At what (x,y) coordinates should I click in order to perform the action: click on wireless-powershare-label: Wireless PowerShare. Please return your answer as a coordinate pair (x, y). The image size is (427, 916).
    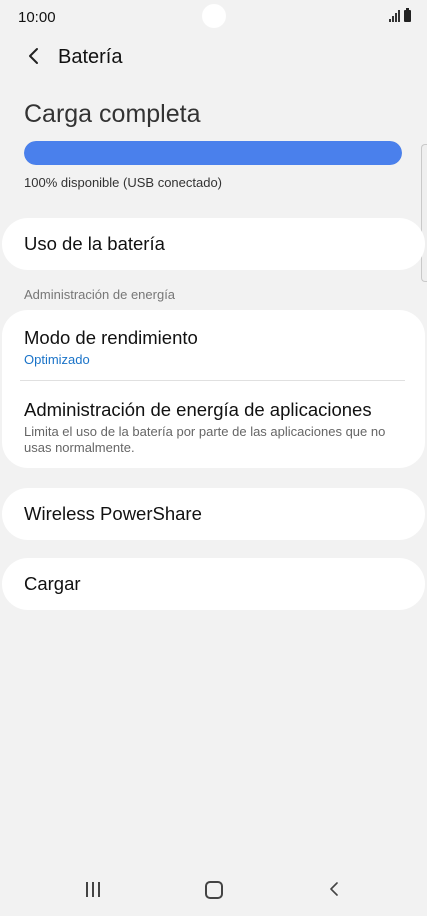
    Looking at the image, I should click on (113, 513).